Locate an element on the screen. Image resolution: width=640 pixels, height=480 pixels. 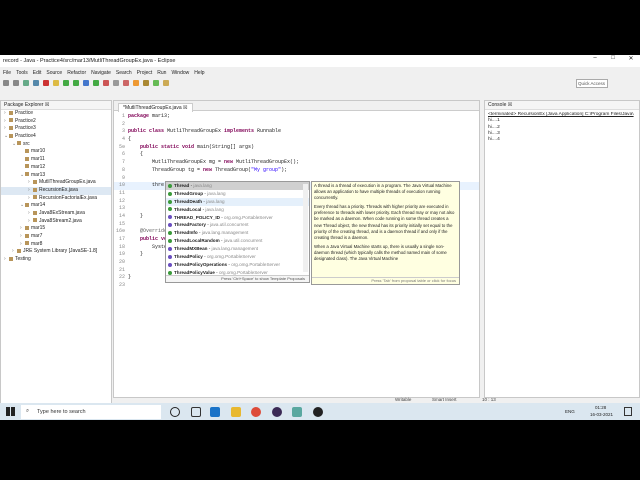
tree-item: ⌄ mar13 is located at coordinates (56, 176).